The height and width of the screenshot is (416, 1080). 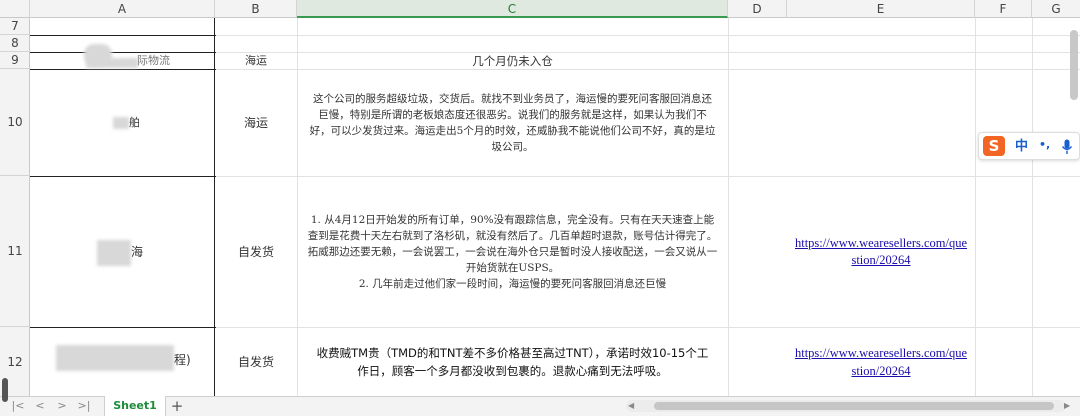 What do you see at coordinates (15, 43) in the screenshot?
I see `row-header-8: 8` at bounding box center [15, 43].